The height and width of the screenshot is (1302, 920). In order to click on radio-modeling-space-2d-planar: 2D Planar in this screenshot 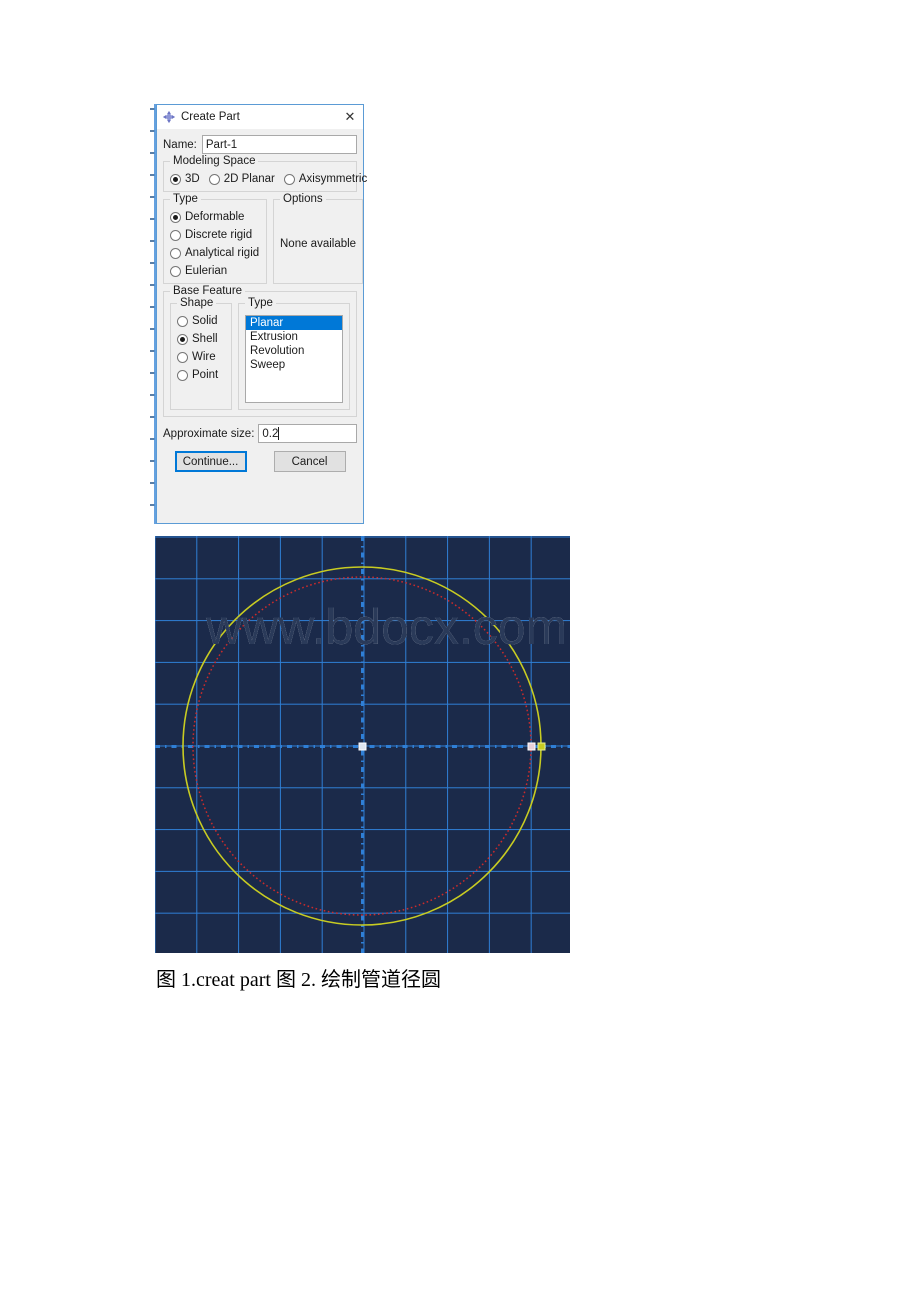, I will do `click(241, 179)`.